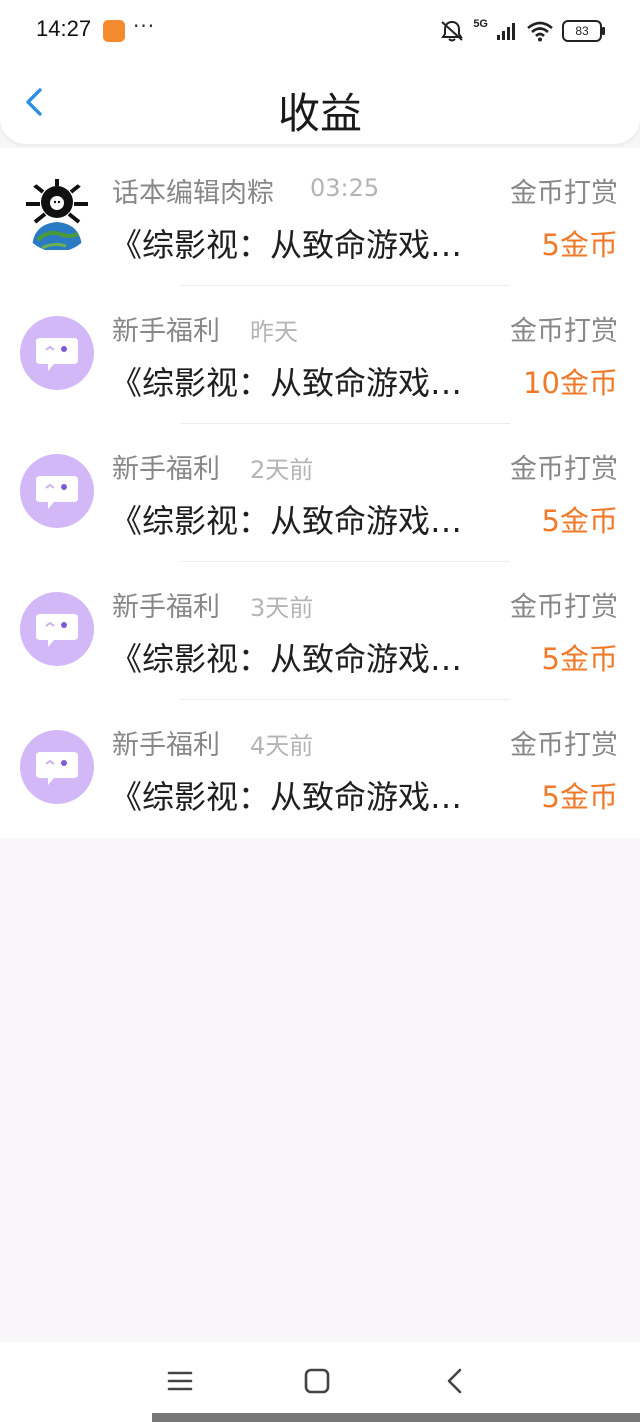  I want to click on back-triangle-icon, so click(455, 1381).